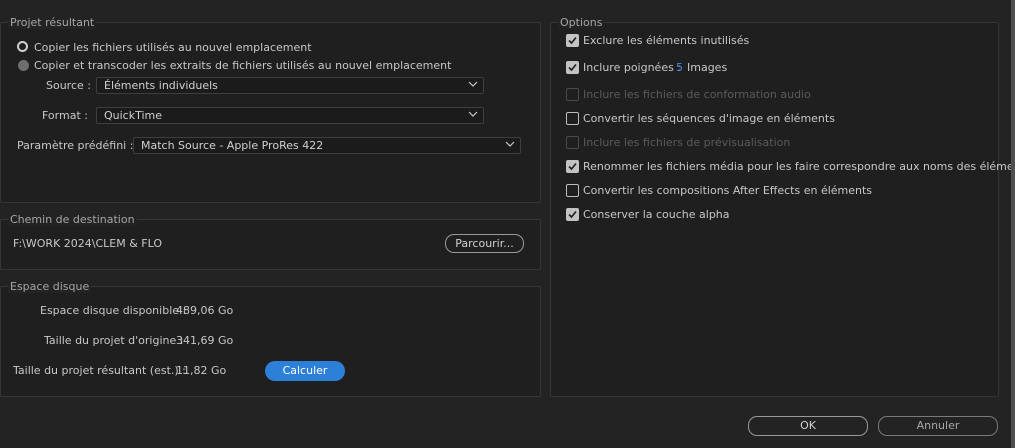 This screenshot has height=448, width=1015. I want to click on available-space-label: Espace disque disponible :, so click(113, 310).